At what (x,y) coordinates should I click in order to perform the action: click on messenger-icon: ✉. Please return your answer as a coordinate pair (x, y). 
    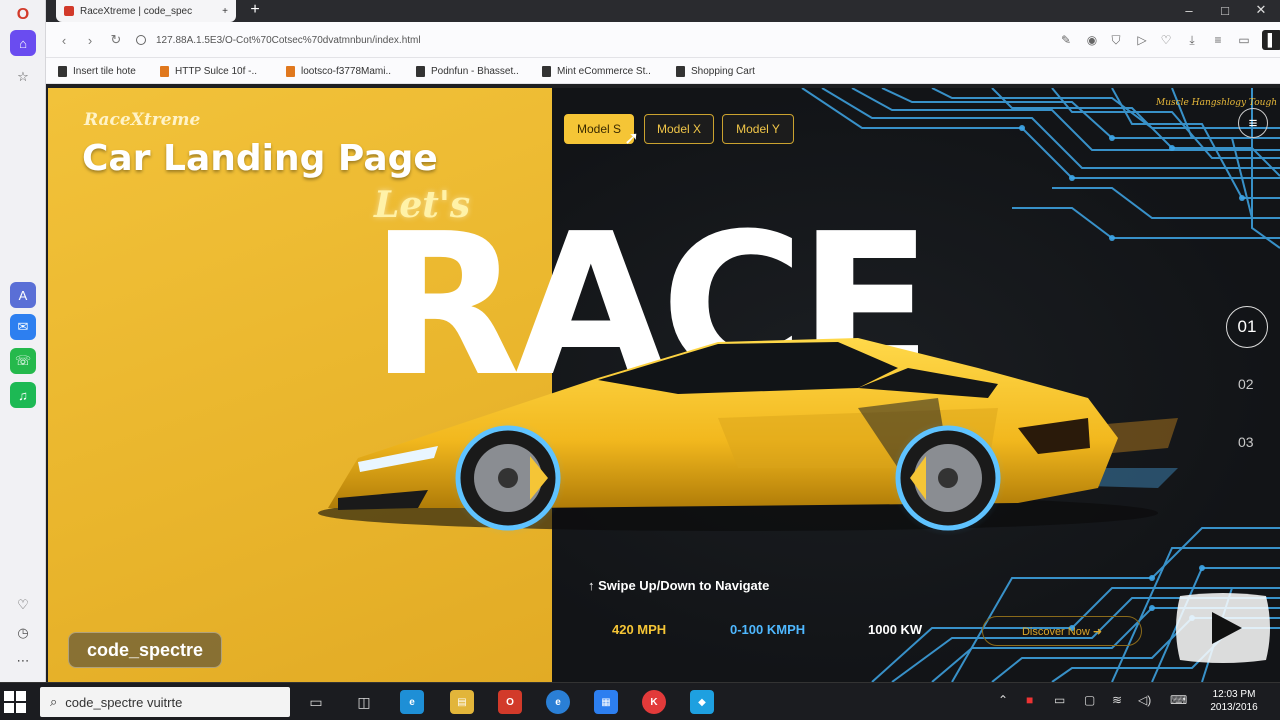
    Looking at the image, I should click on (23, 327).